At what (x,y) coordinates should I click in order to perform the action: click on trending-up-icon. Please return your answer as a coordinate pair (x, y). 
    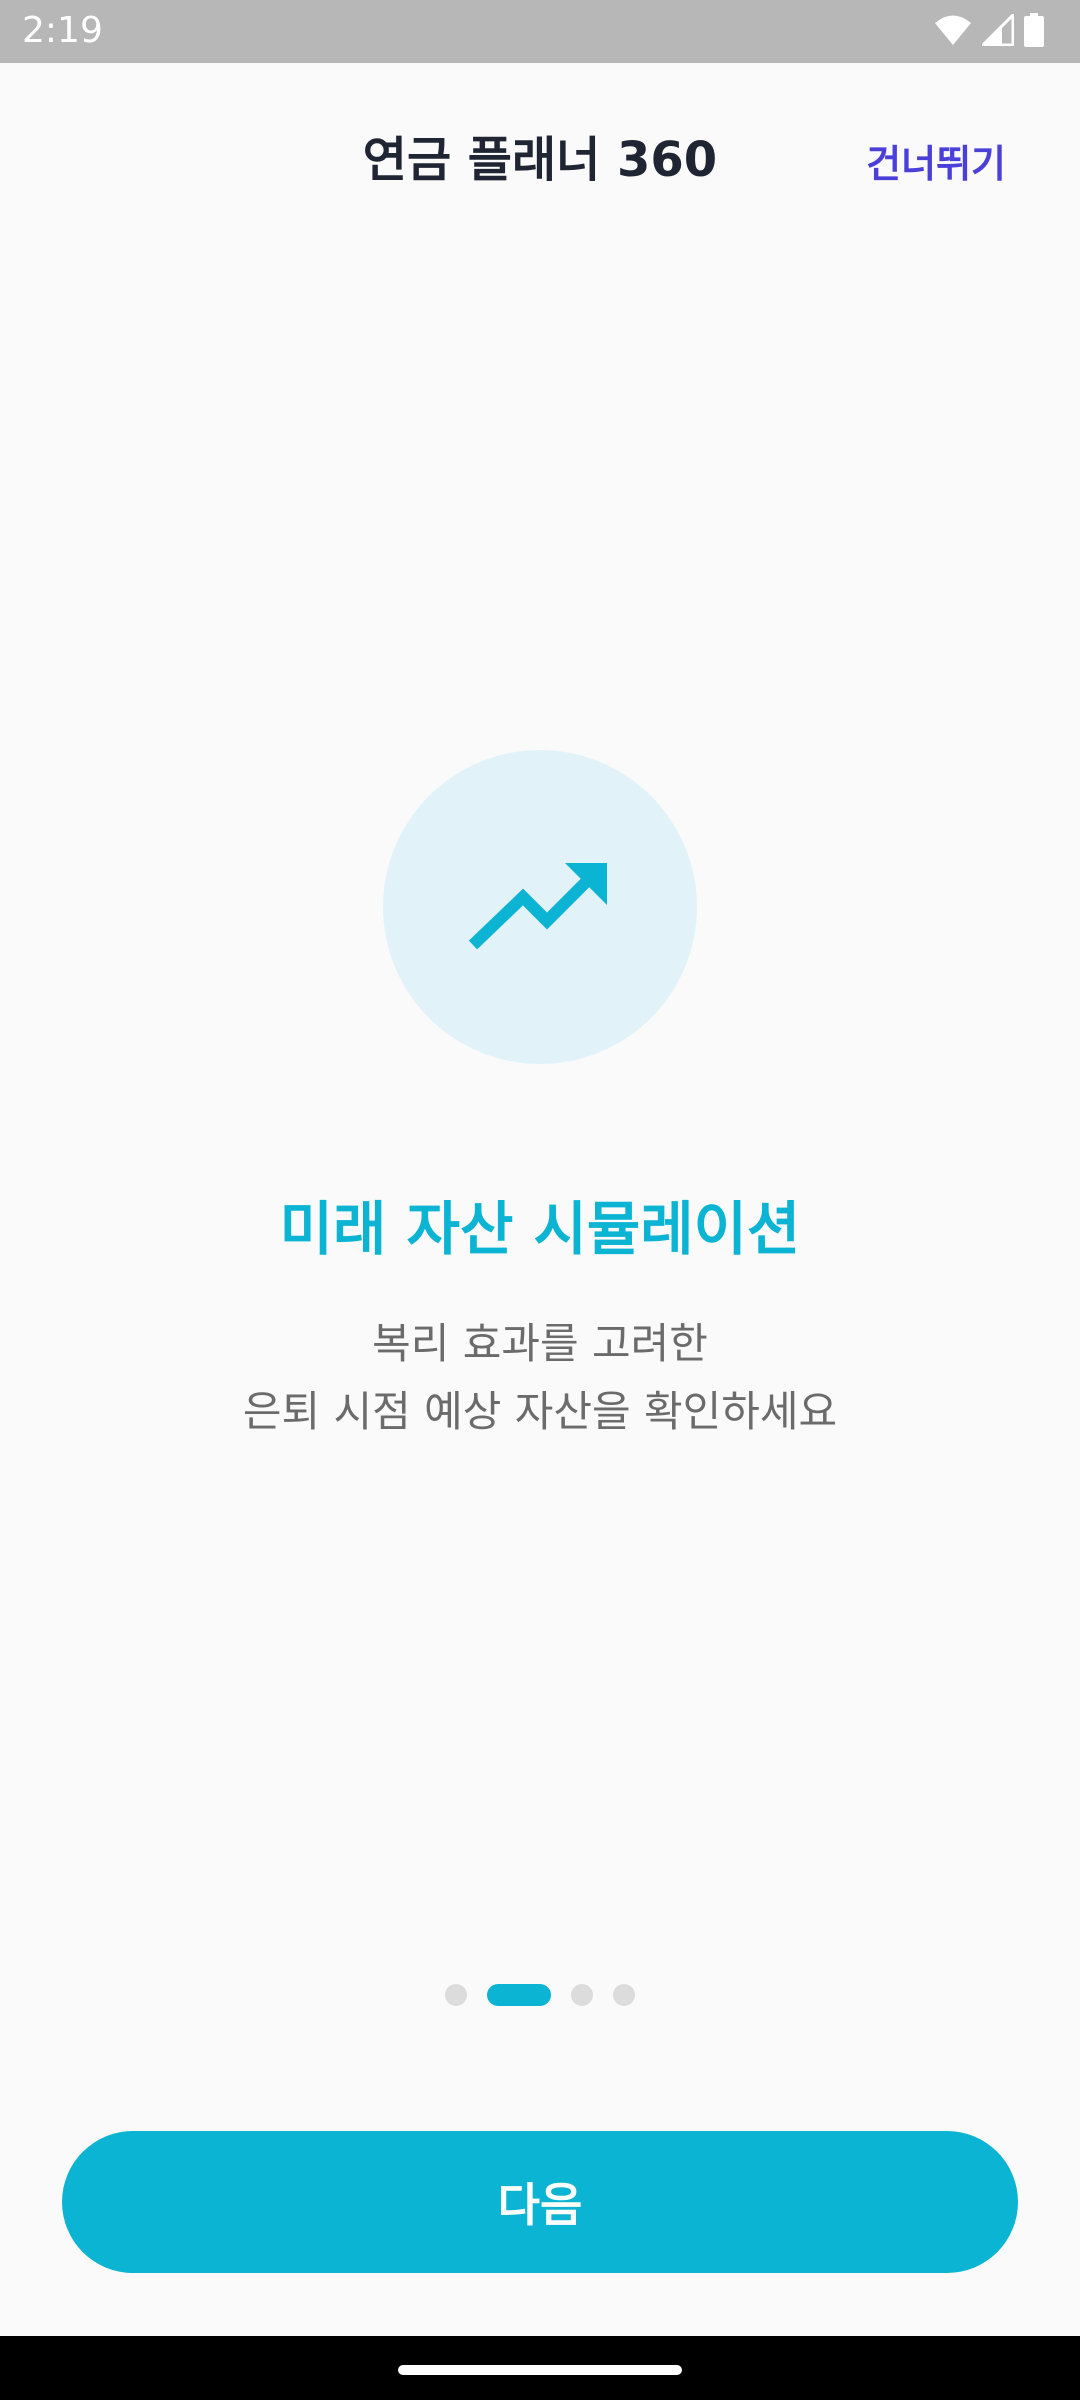
    Looking at the image, I should click on (540, 907).